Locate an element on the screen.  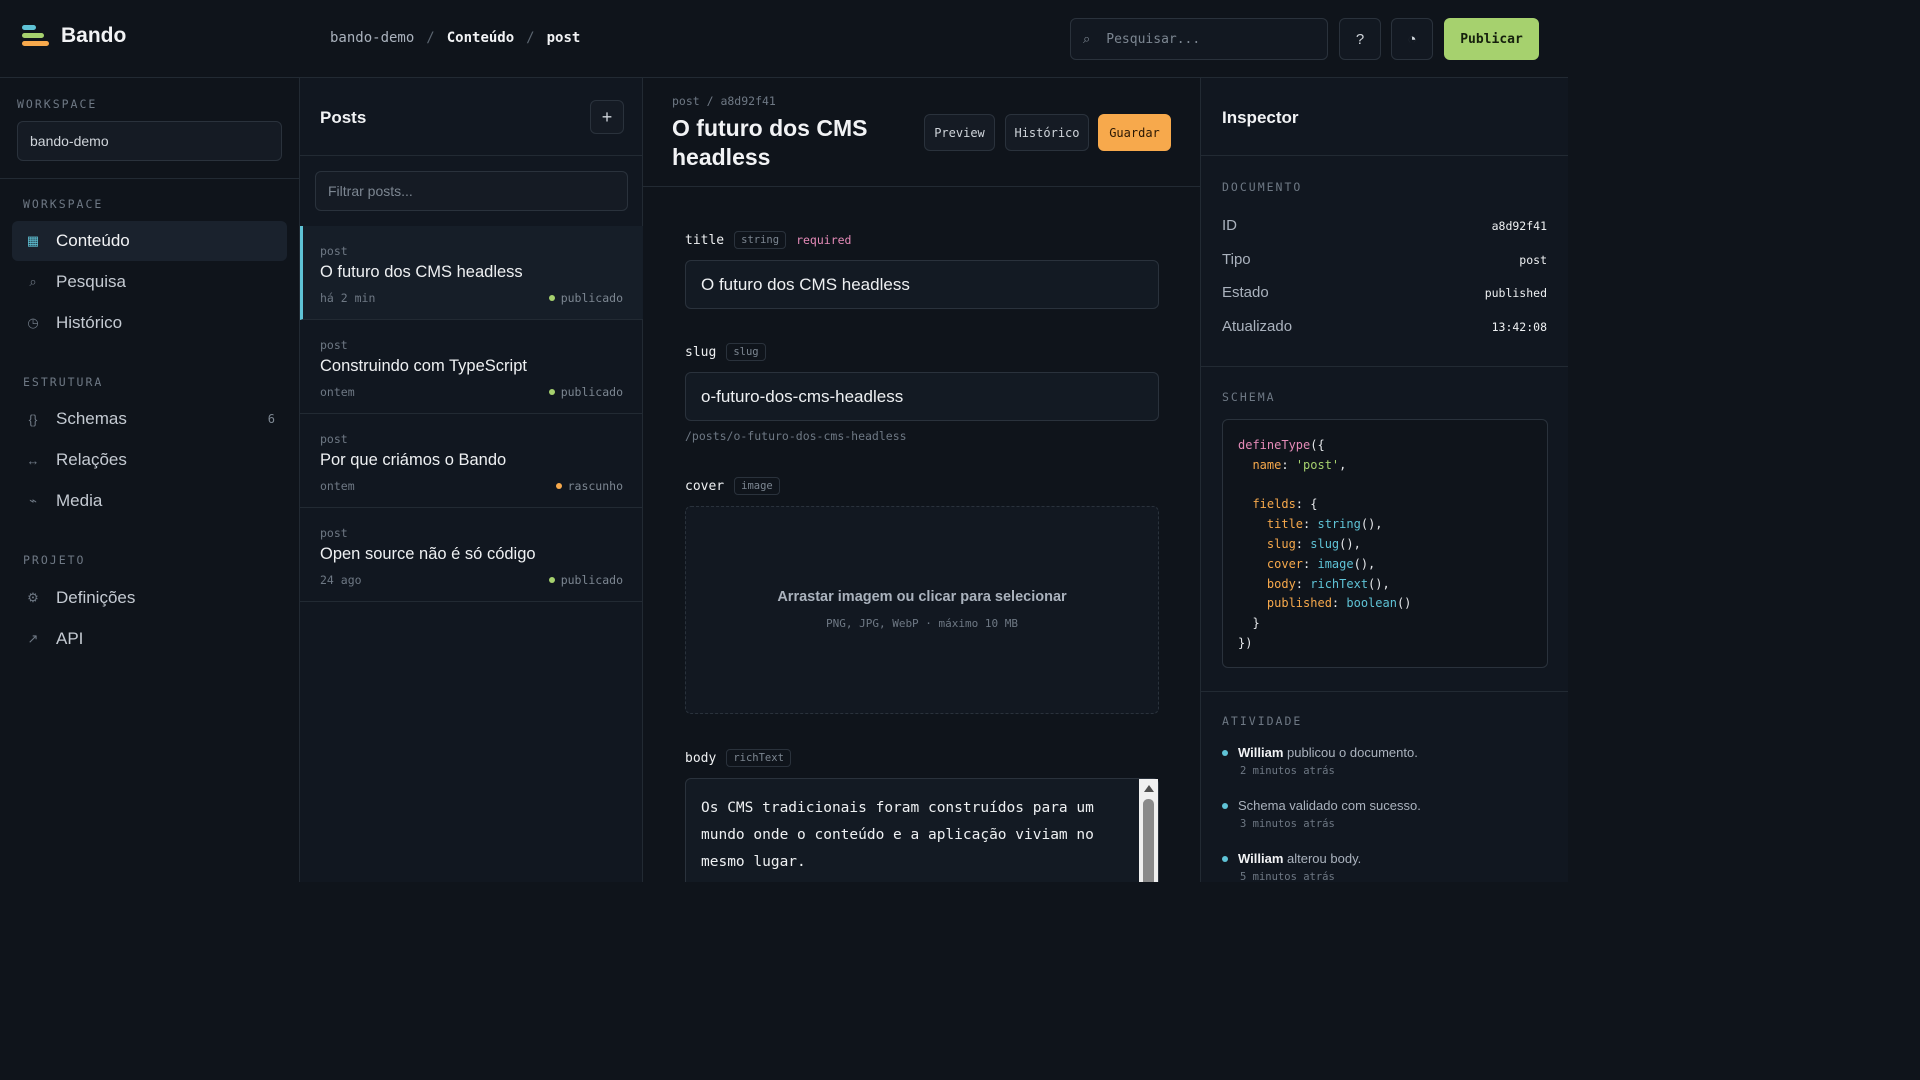
posts-title: Posts is located at coordinates (343, 117).